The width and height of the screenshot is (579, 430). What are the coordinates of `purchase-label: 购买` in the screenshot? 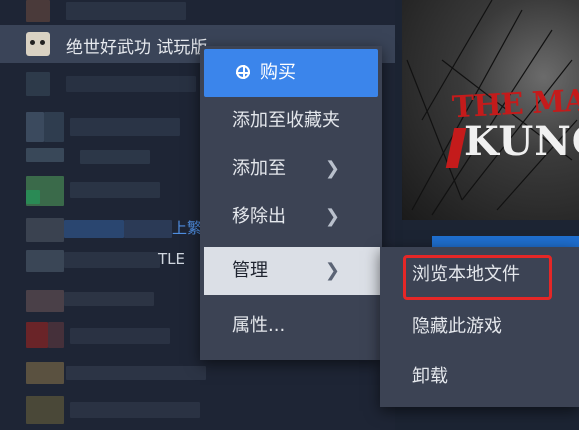 It's located at (278, 72).